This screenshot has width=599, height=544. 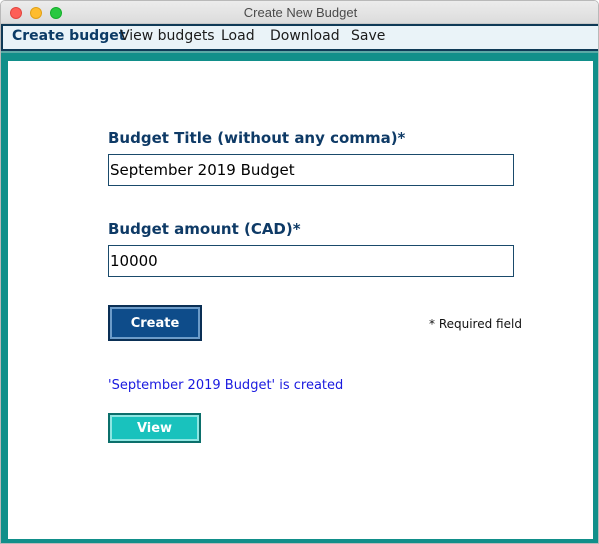 I want to click on window-title: Create New Budget, so click(x=300, y=12).